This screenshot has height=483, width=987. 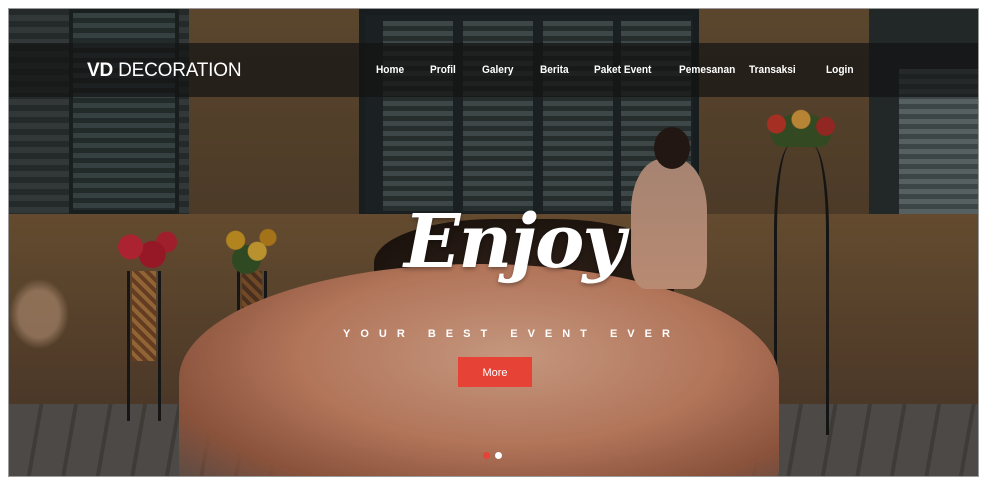 I want to click on nav-transaksi: Transaksi, so click(x=772, y=70).